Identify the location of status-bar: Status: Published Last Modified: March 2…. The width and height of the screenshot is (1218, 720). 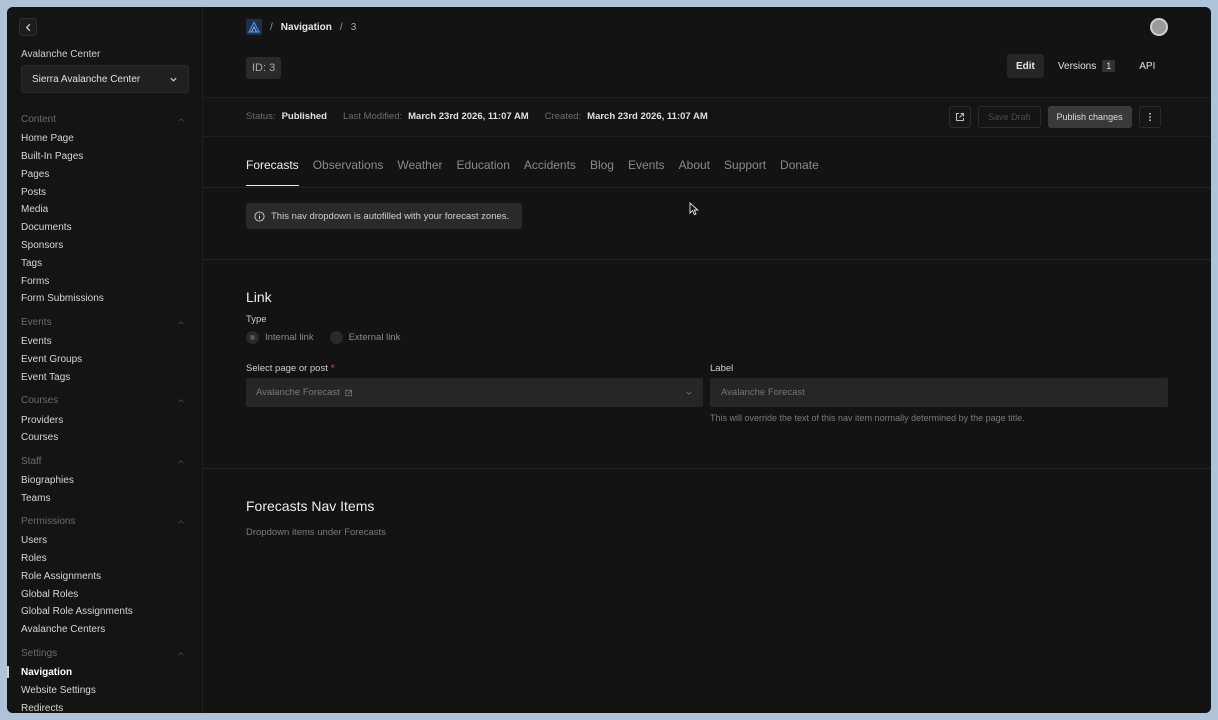
(707, 117).